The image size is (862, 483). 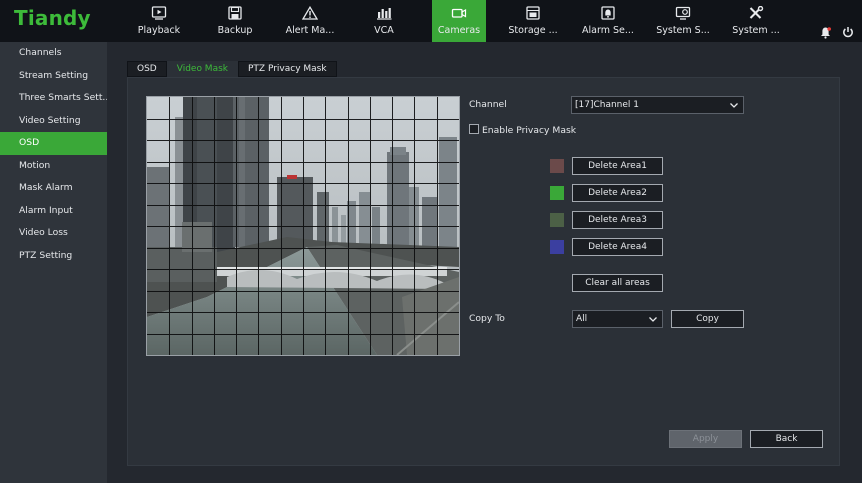 I want to click on channel-select: [17]Channel 1, so click(x=657, y=105).